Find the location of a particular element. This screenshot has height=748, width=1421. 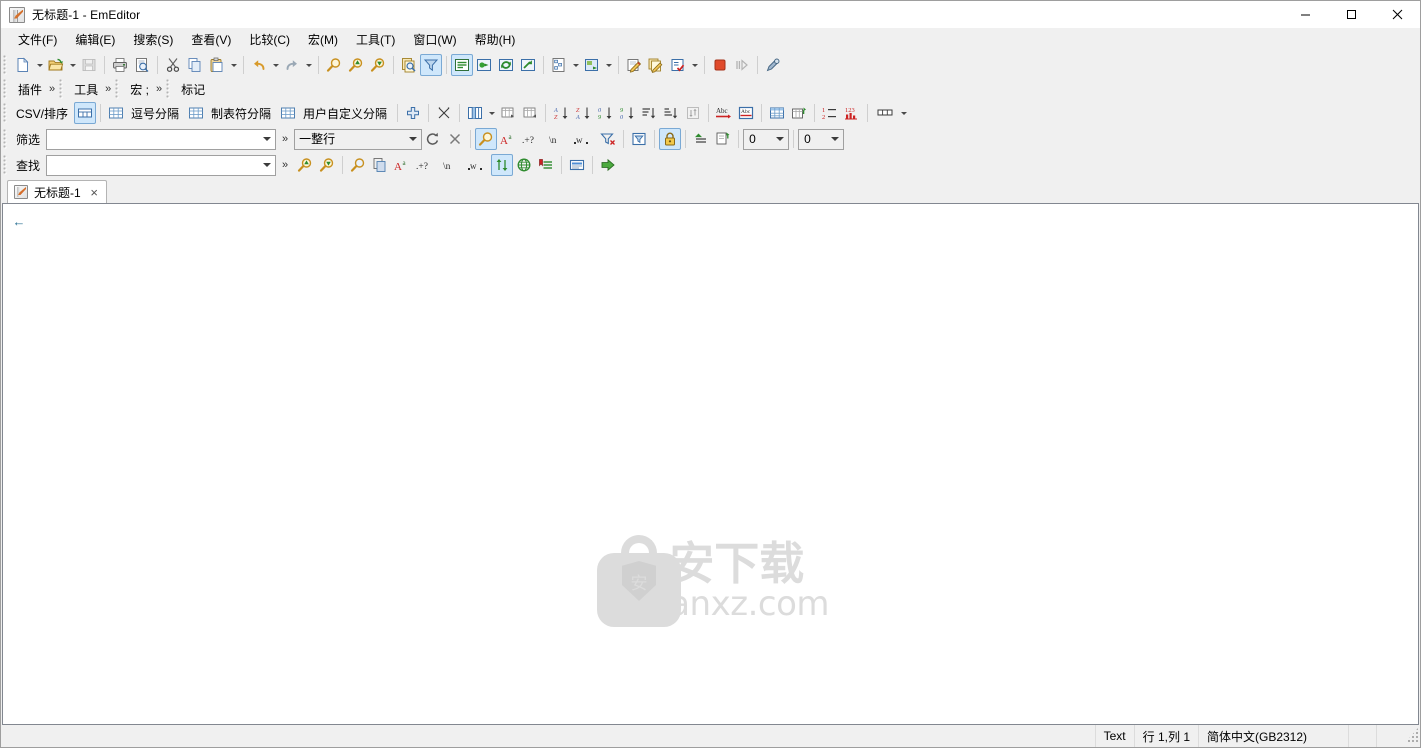

filter-icon is located at coordinates (431, 65).